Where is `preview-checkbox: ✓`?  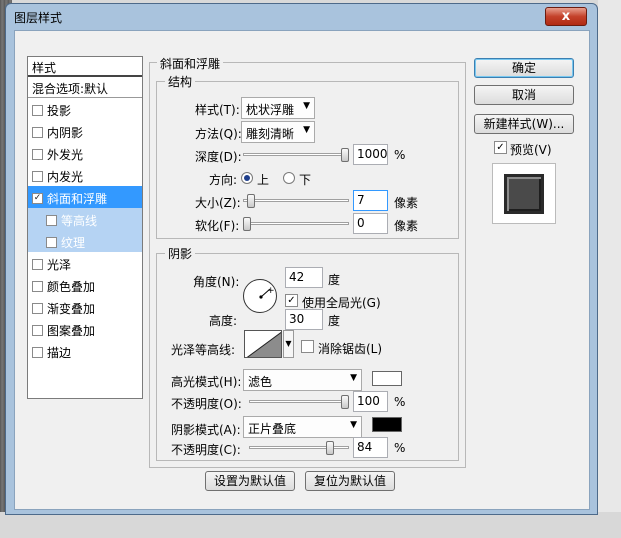 preview-checkbox: ✓ is located at coordinates (500, 147).